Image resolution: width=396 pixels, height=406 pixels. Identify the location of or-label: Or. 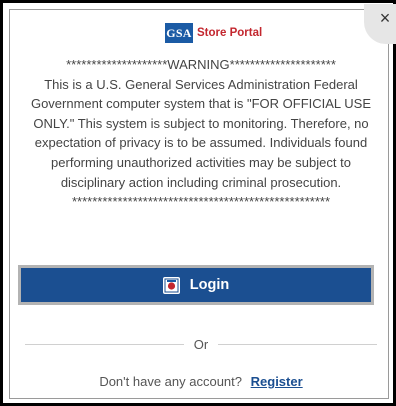
(201, 344).